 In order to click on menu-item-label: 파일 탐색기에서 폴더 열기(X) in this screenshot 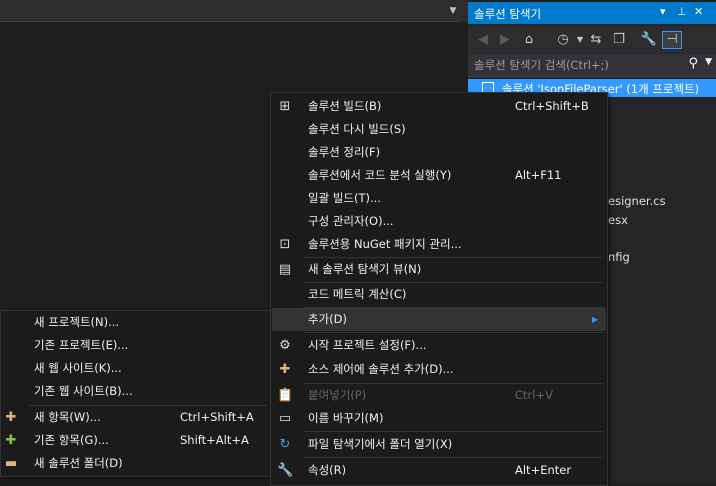, I will do `click(380, 444)`.